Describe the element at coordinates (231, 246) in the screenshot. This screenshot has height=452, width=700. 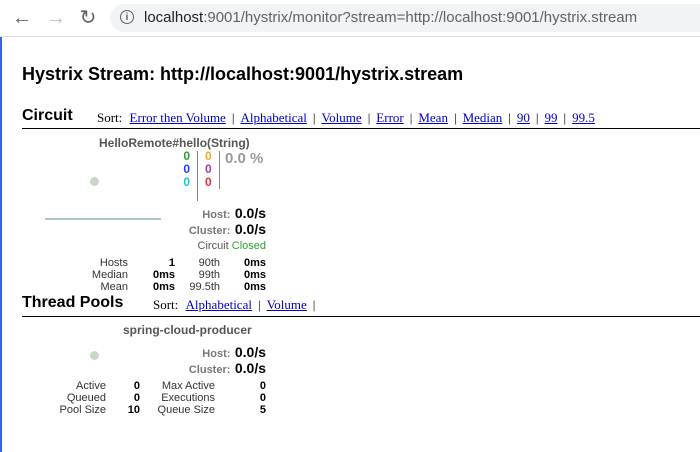
I see `circuit-status: Circuit Closed` at that location.